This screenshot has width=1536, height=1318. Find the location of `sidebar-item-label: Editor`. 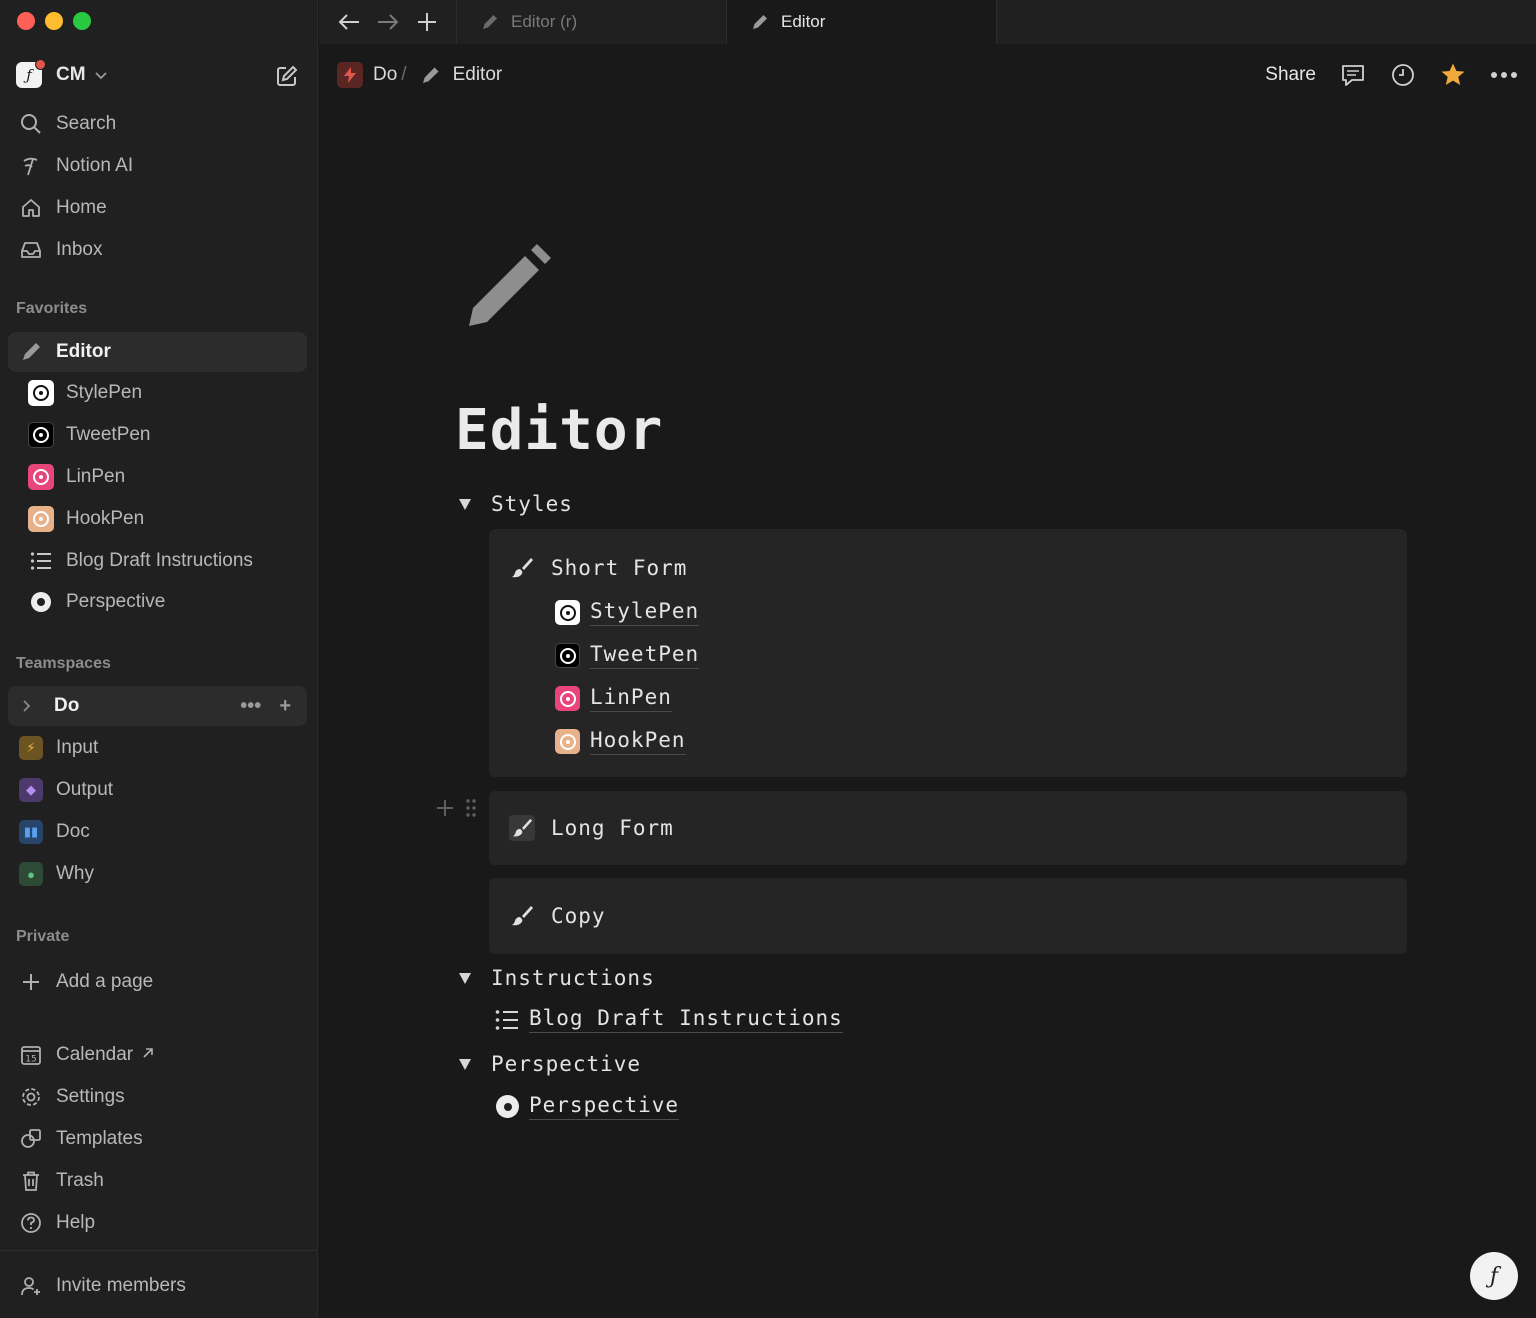

sidebar-item-label: Editor is located at coordinates (83, 351).